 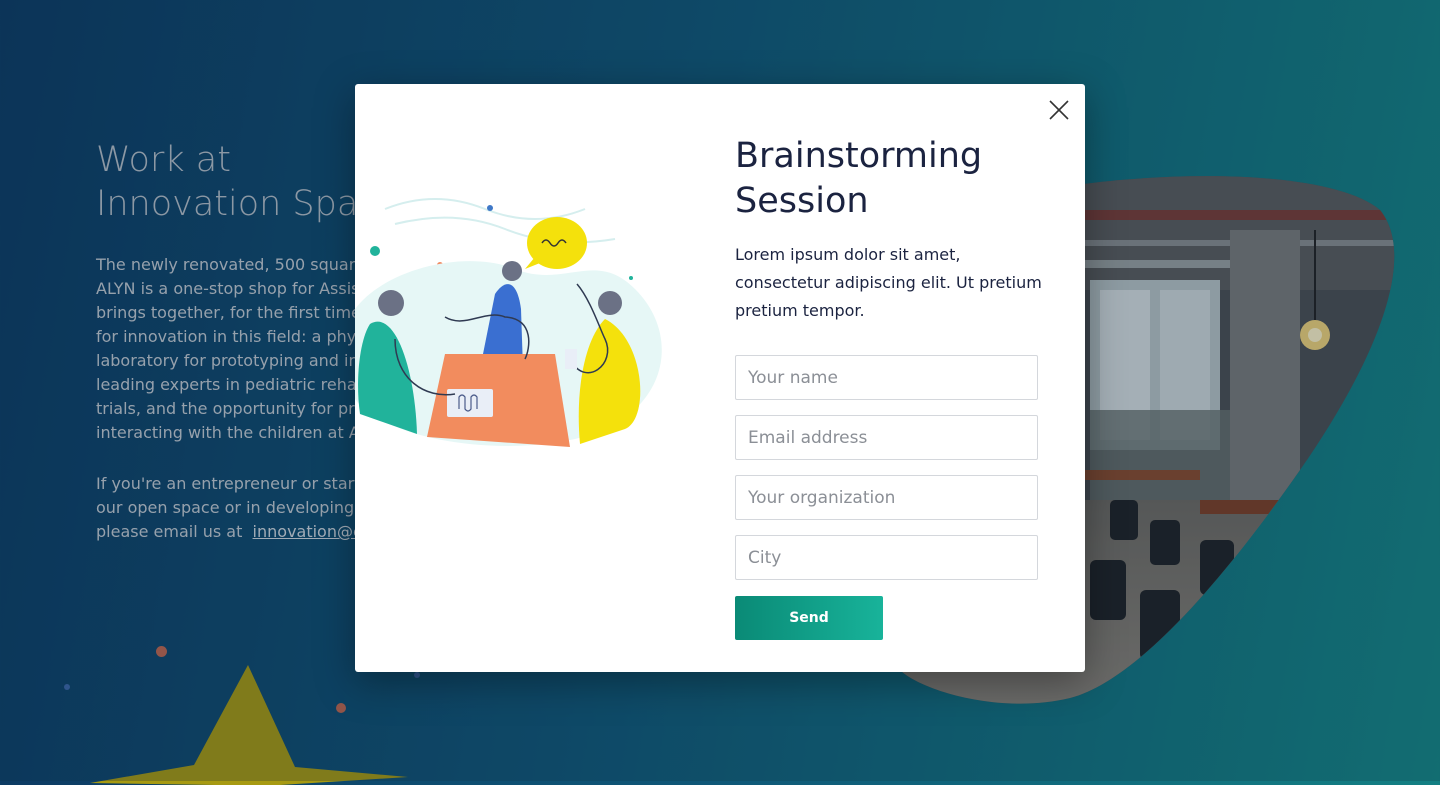 I want to click on modal-title-line: Session, so click(x=802, y=201).